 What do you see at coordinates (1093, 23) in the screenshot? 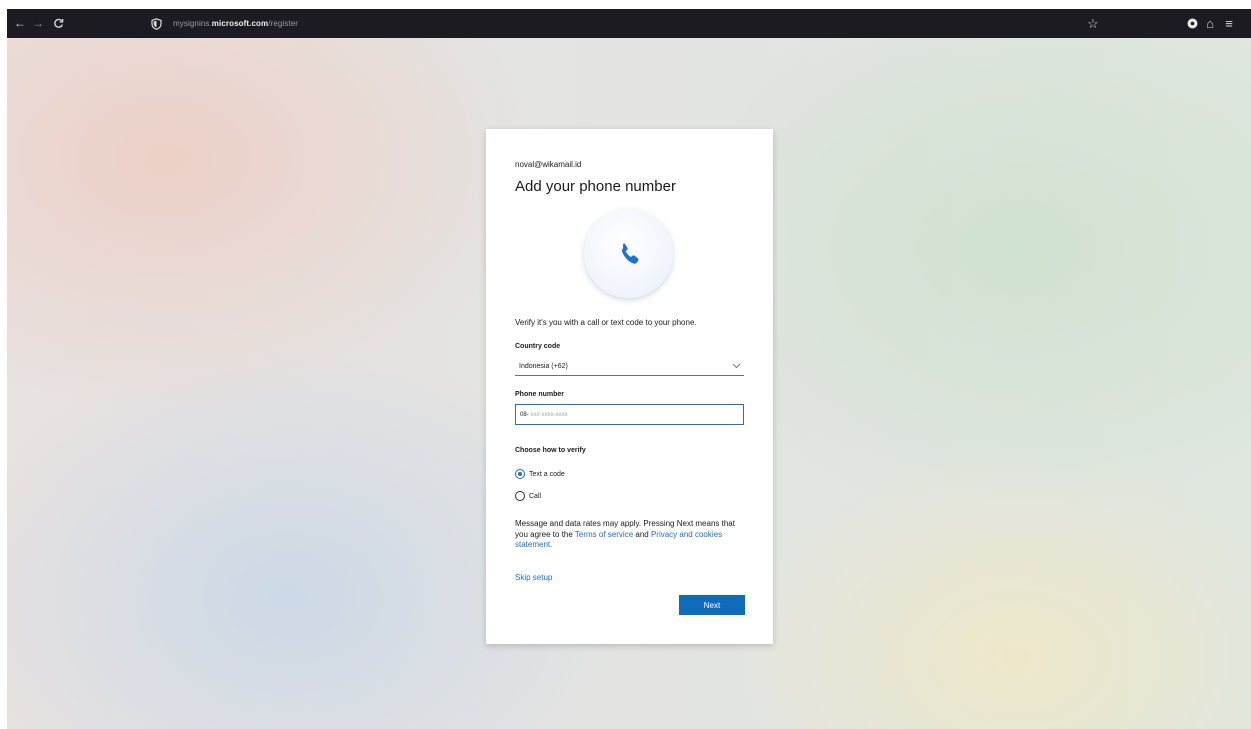
I see `bookmark-star-icon: ☆` at bounding box center [1093, 23].